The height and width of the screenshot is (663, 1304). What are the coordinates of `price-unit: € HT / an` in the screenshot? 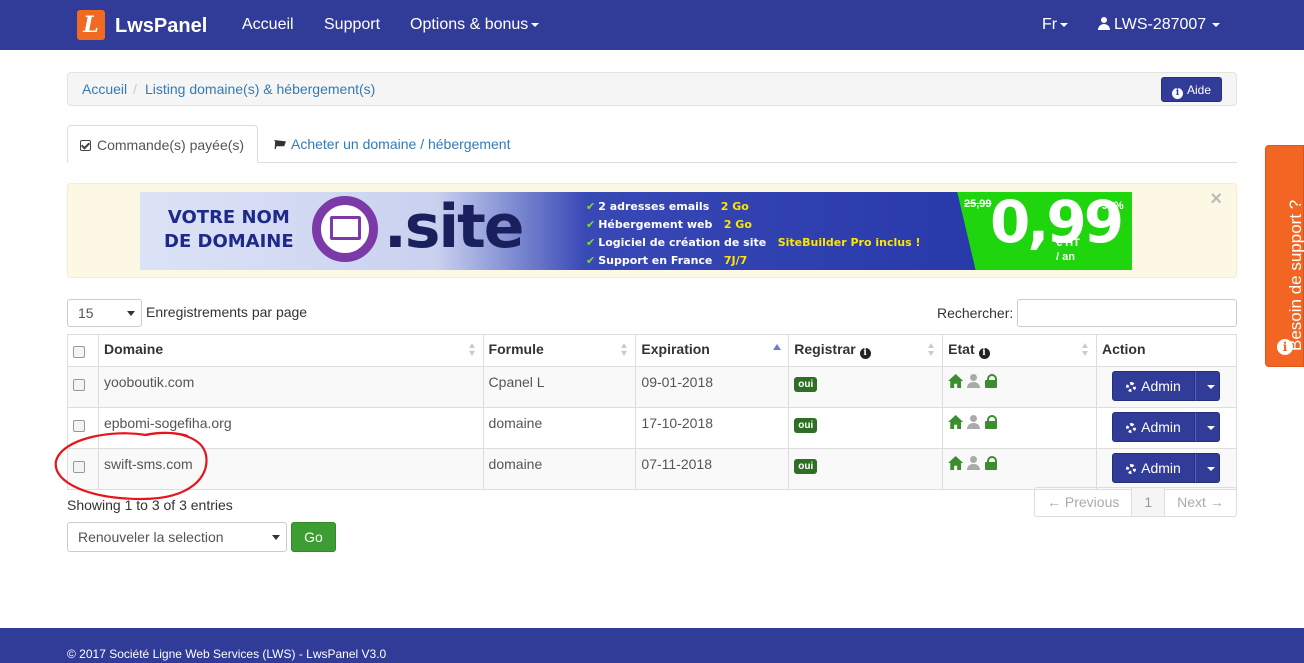 It's located at (1068, 250).